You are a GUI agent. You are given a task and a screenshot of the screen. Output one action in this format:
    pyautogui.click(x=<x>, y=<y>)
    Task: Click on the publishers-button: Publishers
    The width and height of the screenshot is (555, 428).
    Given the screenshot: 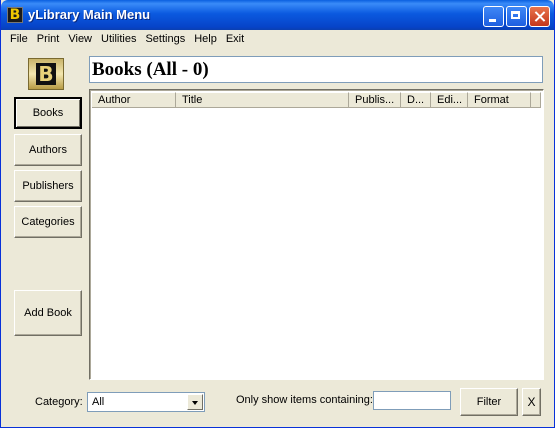 What is the action you would take?
    pyautogui.click(x=48, y=186)
    